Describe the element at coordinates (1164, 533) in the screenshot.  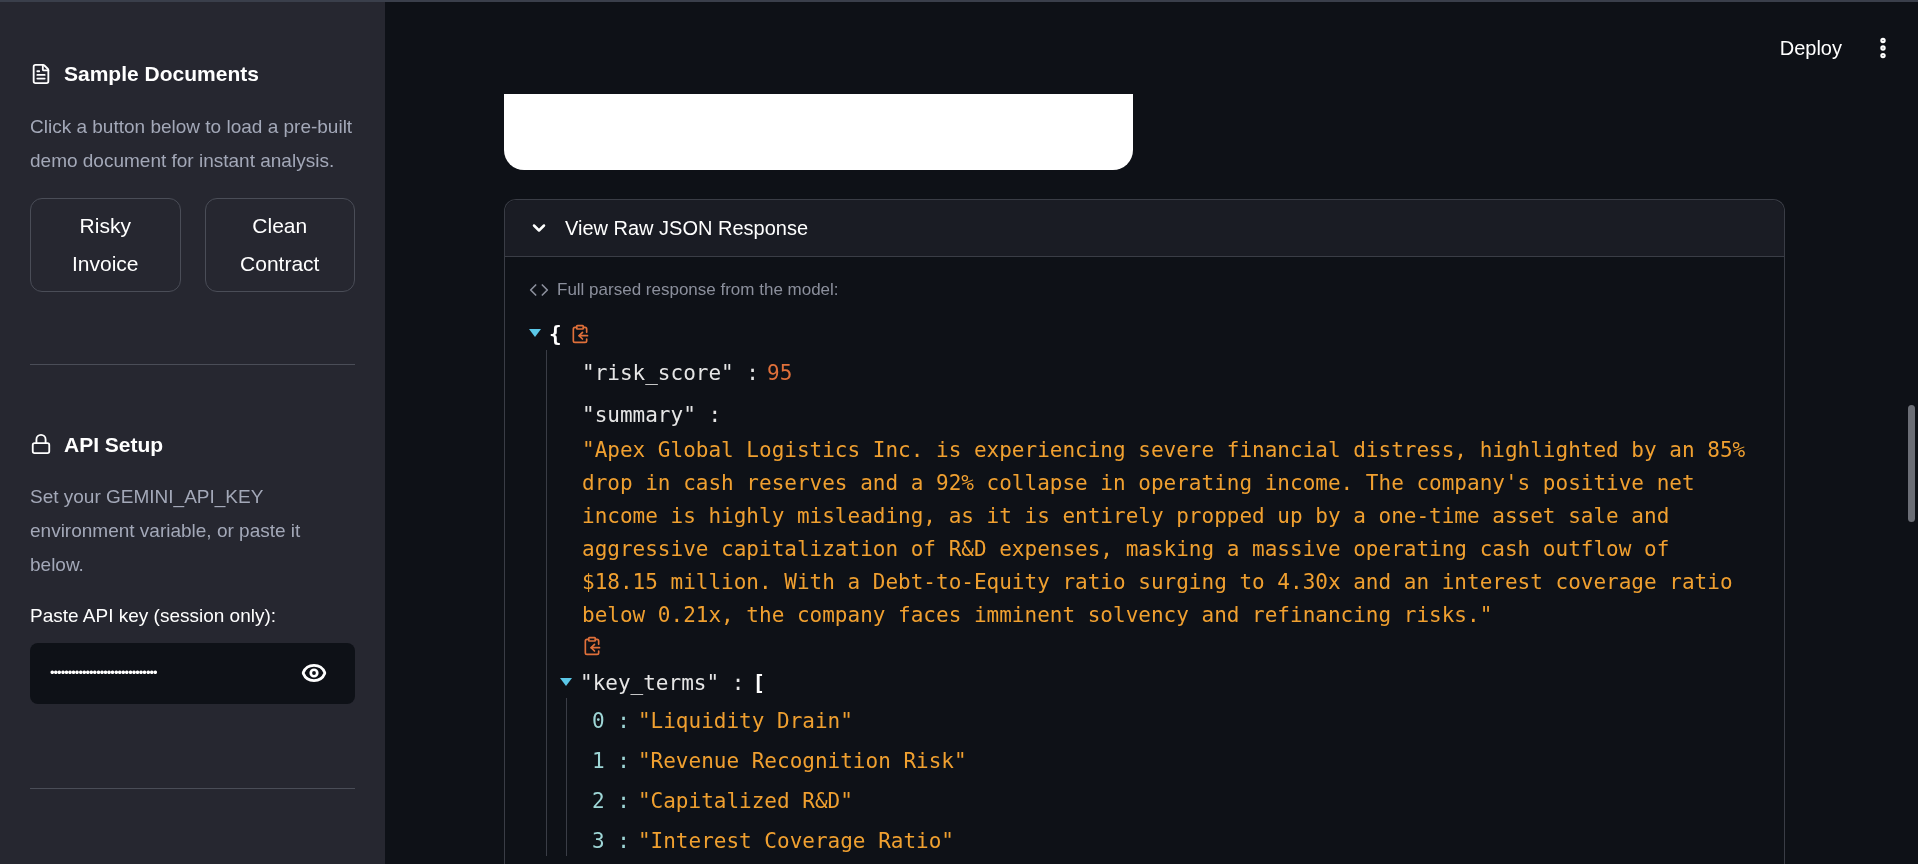
I see `json-string: "Apex Global Logistics Inc. is experiencing severe financial distress, highlighted by an 85% drop in cash reserves and a 92% collapse in operating income. The company's positive net income is highly misleading, as it is entirely propped up by a one-time asset sale and aggressive capitalization of R&D expenses, masking a massive operating cash outflow of $18.15 million. With a Debt-to-Equity ratio surging to 4.30x and an interest coverage ratio below 0.21x, the company faces imminent solvency and refinancing risks."` at that location.